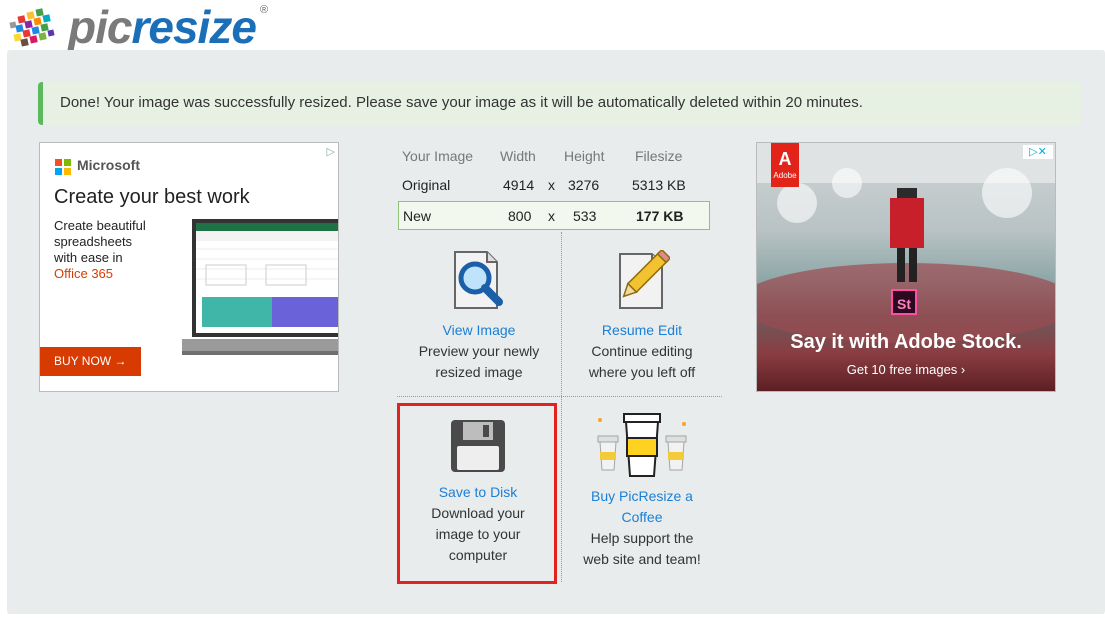 The width and height of the screenshot is (1105, 623). Describe the element at coordinates (585, 216) in the screenshot. I see `row-height: 533` at that location.